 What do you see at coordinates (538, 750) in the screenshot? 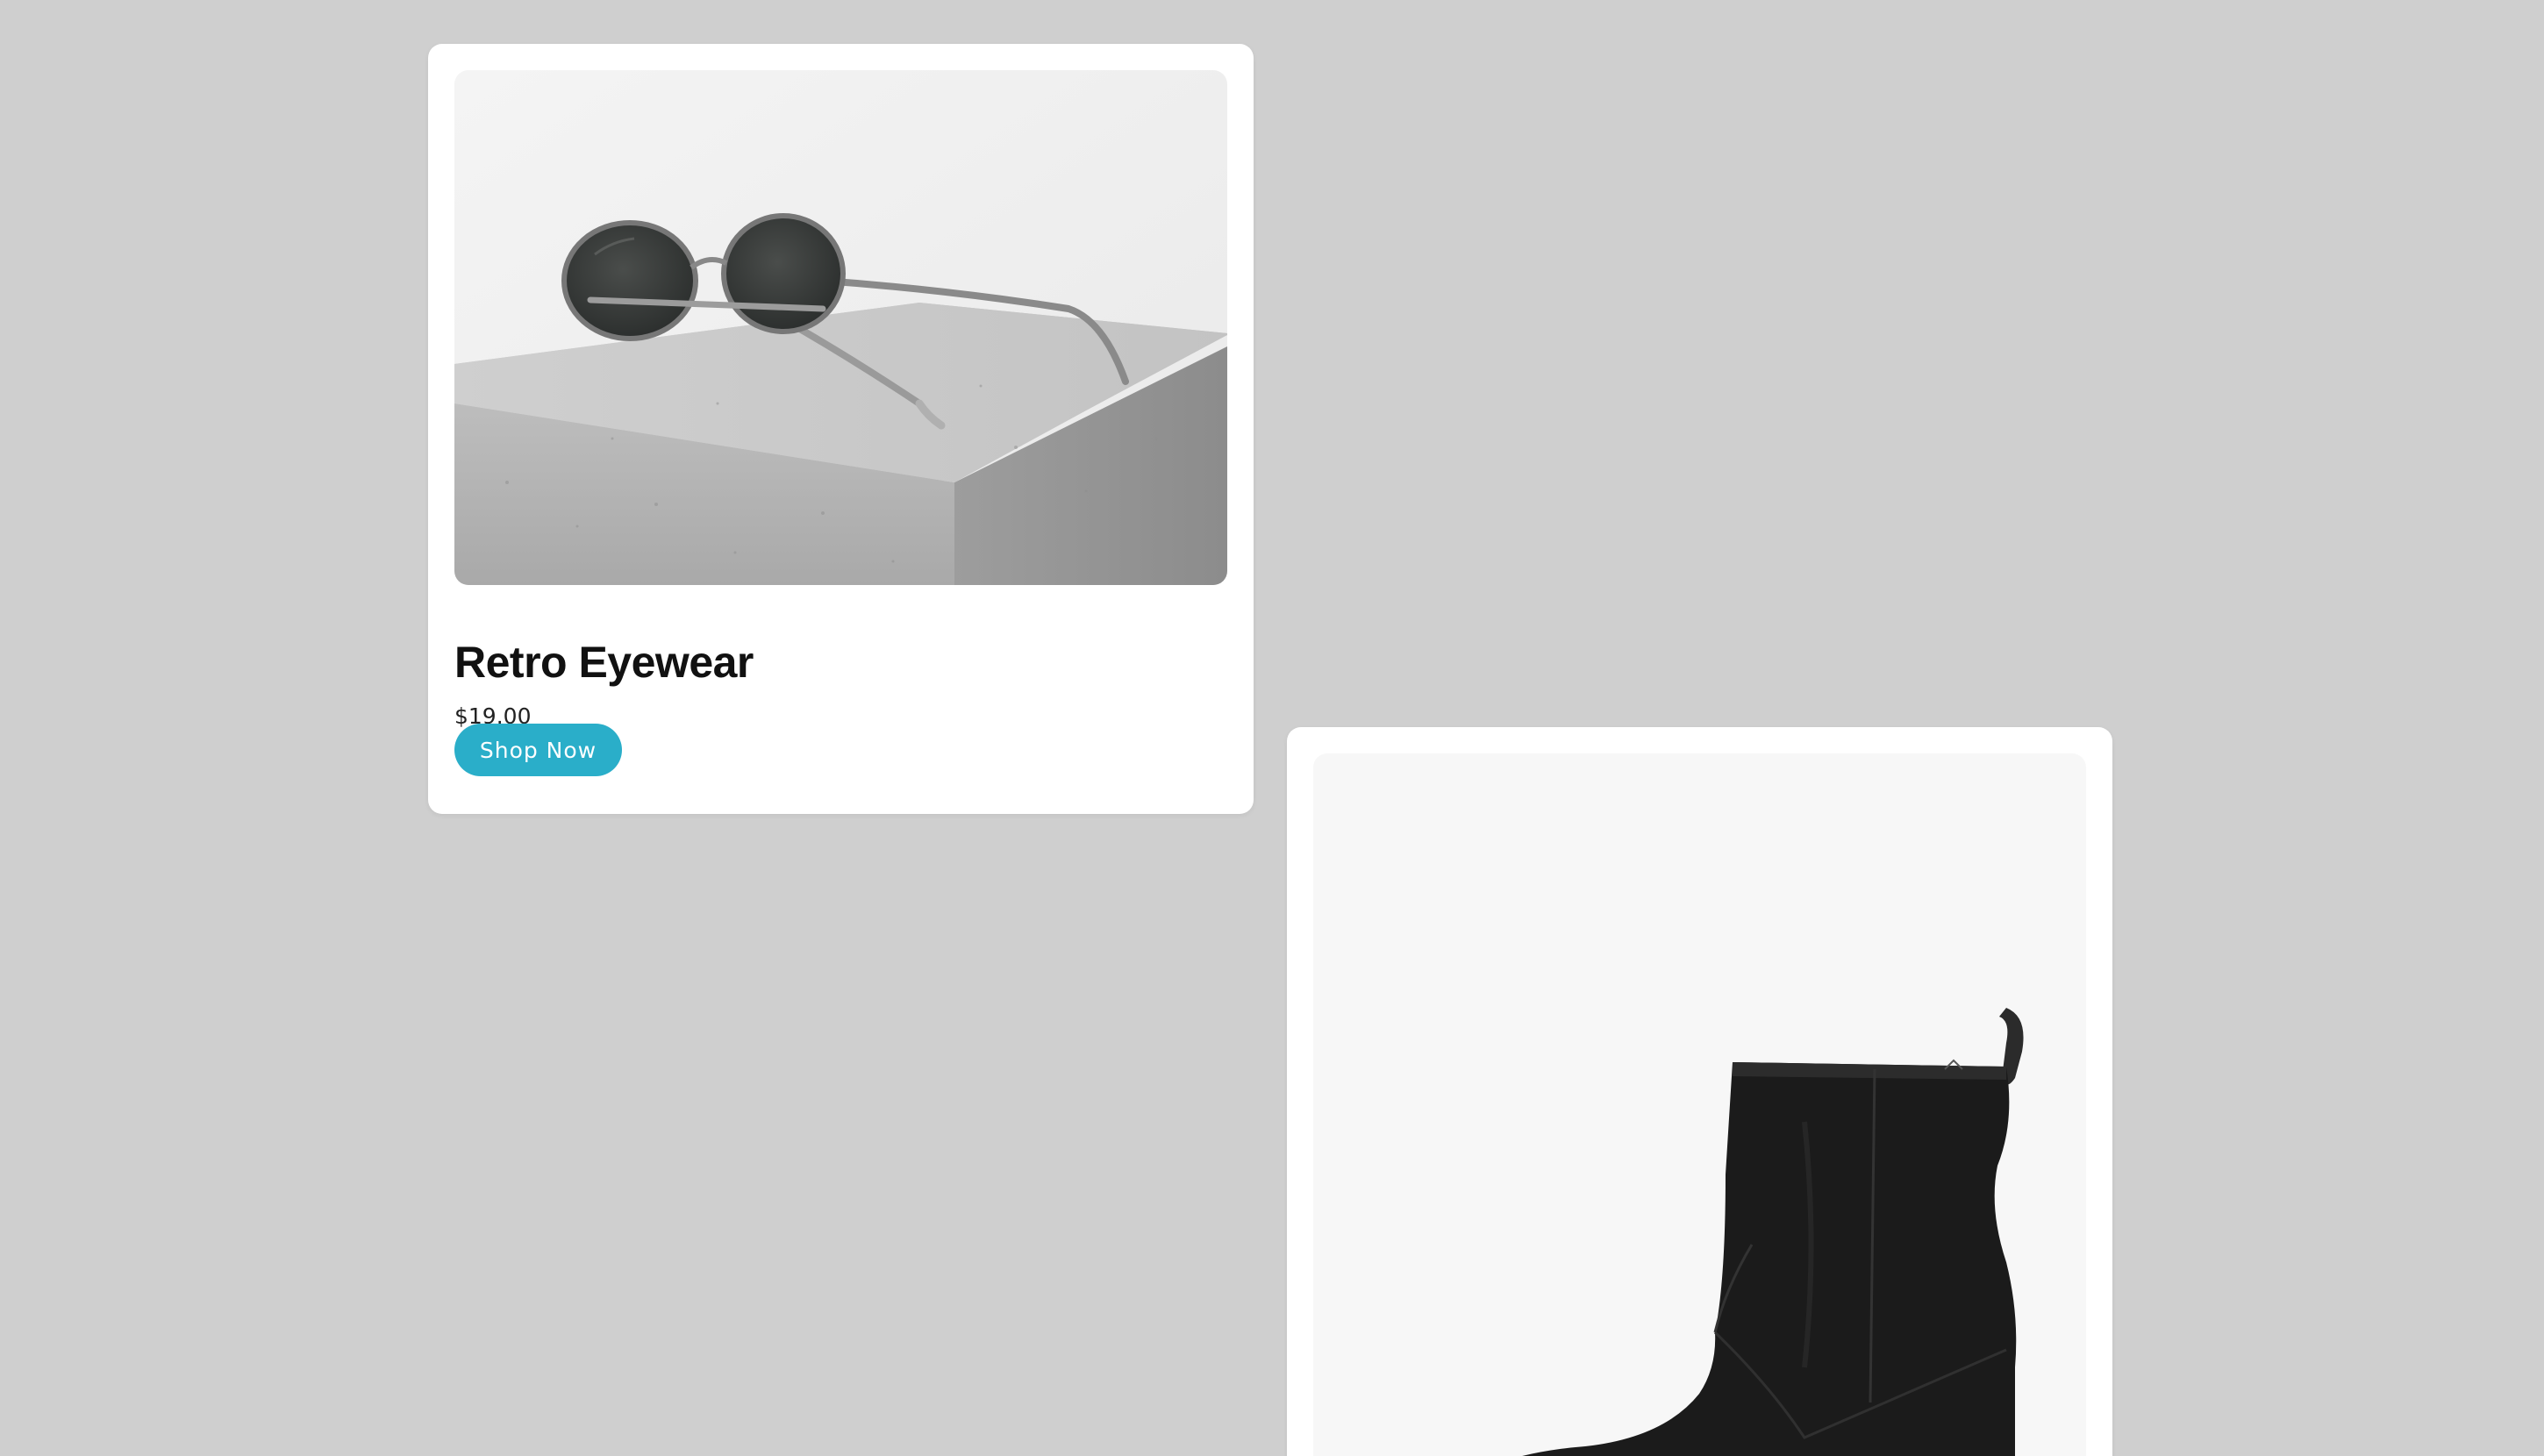
I see `shop-now-button: Shop Now` at bounding box center [538, 750].